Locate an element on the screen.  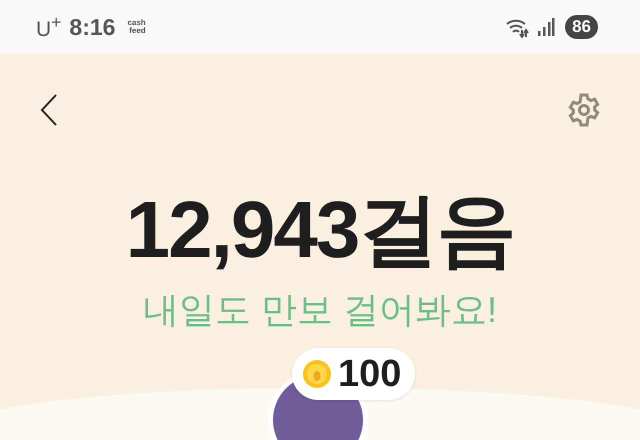
clock-time: 8:16 is located at coordinates (92, 27).